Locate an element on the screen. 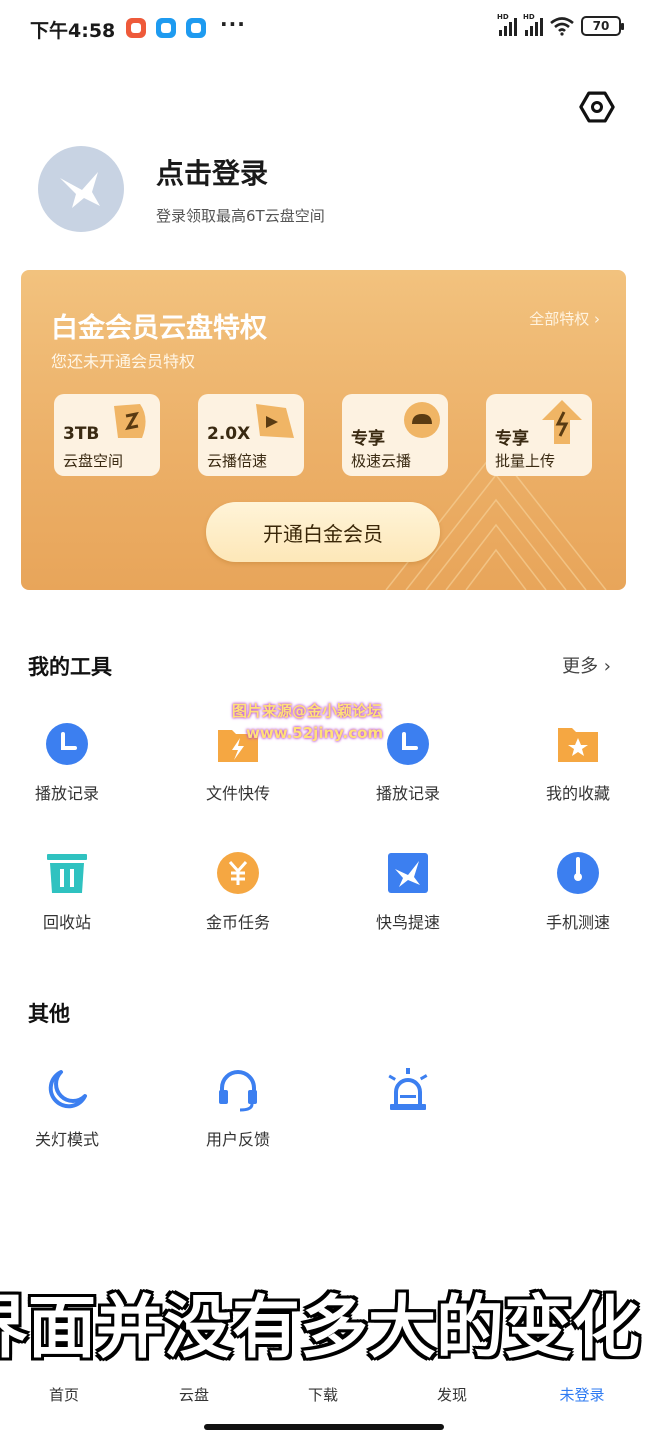 The height and width of the screenshot is (1439, 647). bird-logo-icon is located at coordinates (80, 190).